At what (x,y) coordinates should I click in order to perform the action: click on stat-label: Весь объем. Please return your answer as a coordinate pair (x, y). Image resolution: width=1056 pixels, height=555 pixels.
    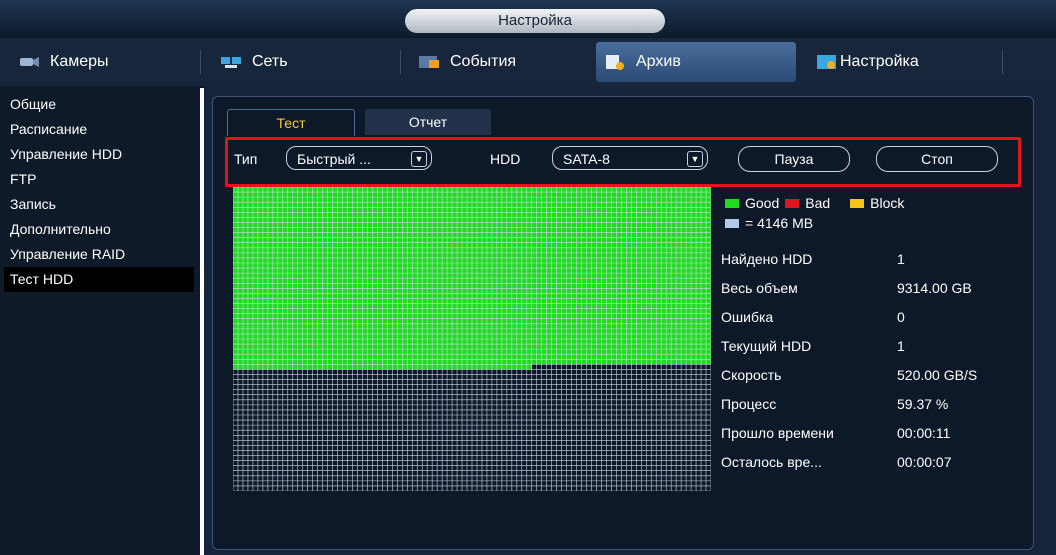
    Looking at the image, I should click on (759, 288).